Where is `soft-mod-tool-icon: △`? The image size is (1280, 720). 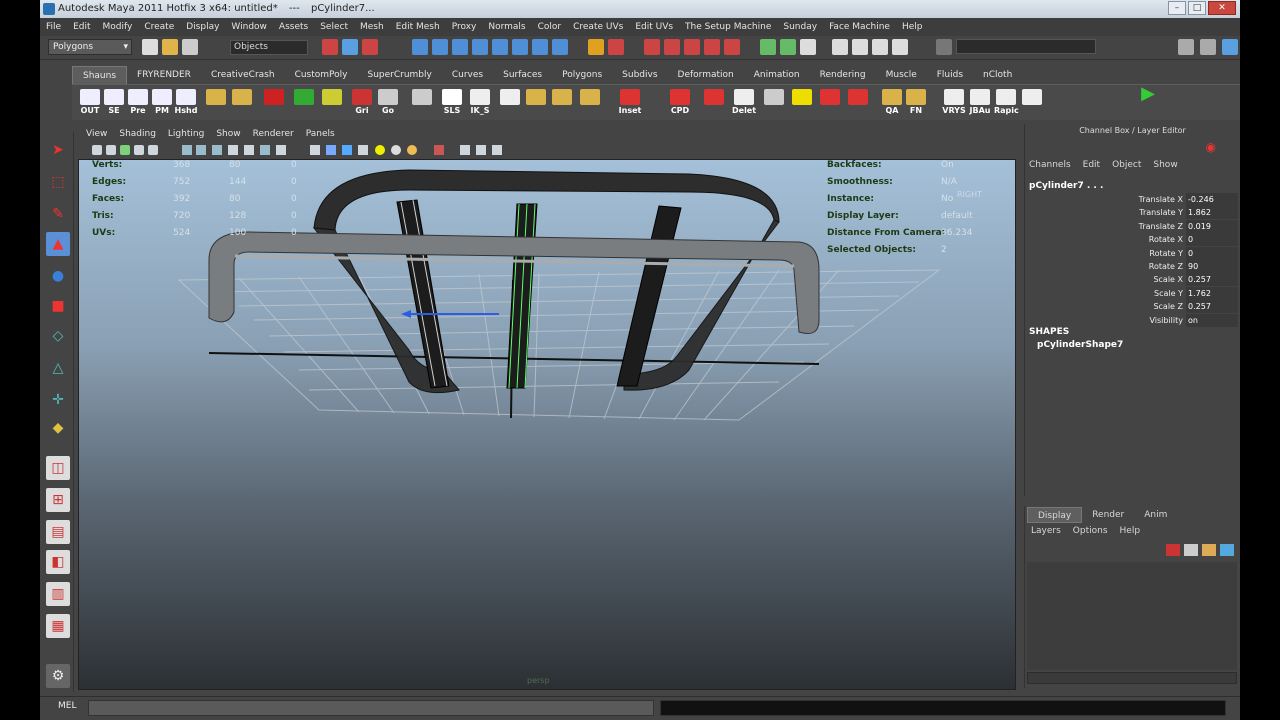
soft-mod-tool-icon: △ is located at coordinates (58, 368).